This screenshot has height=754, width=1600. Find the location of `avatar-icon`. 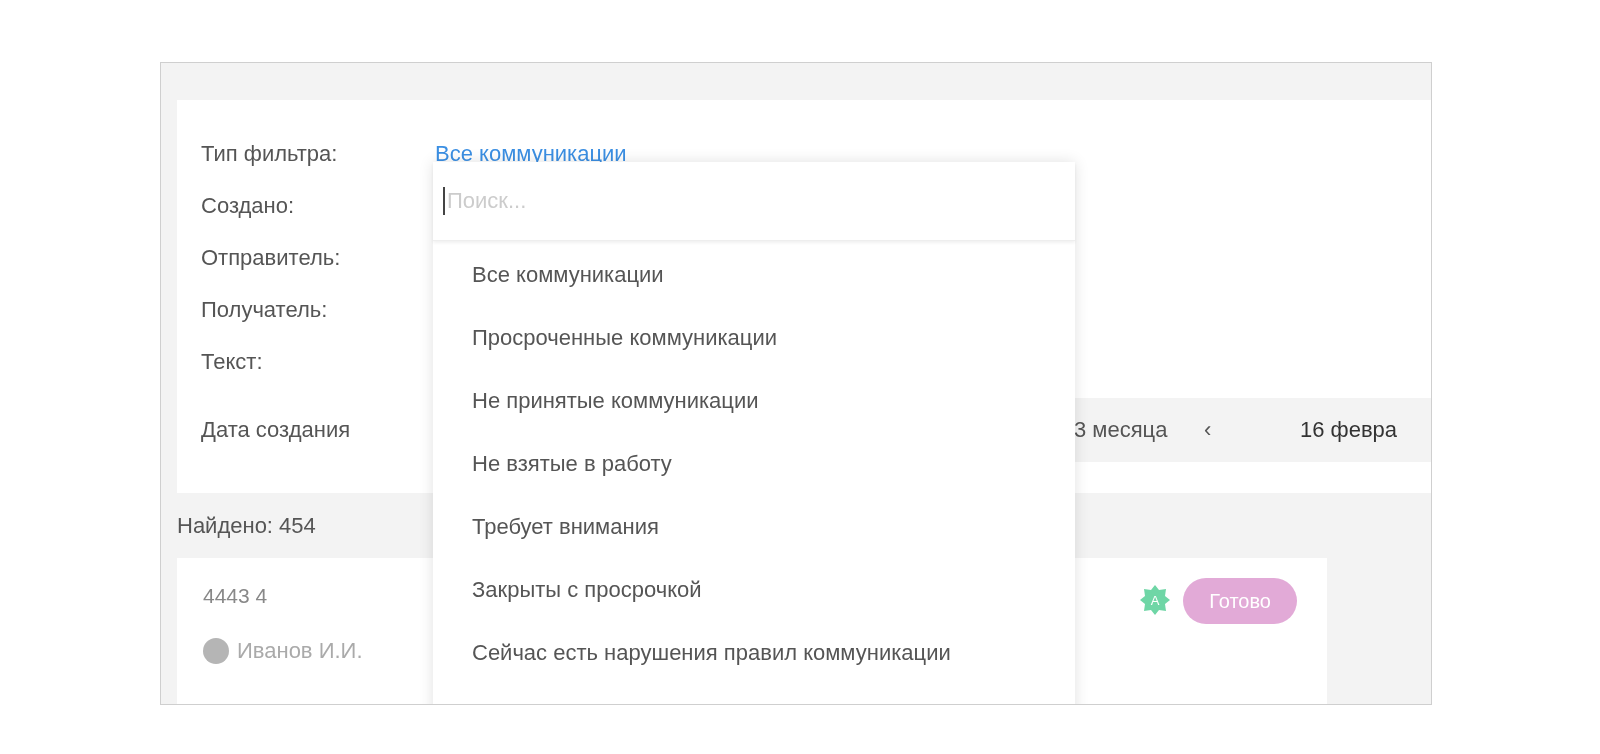

avatar-icon is located at coordinates (216, 651).